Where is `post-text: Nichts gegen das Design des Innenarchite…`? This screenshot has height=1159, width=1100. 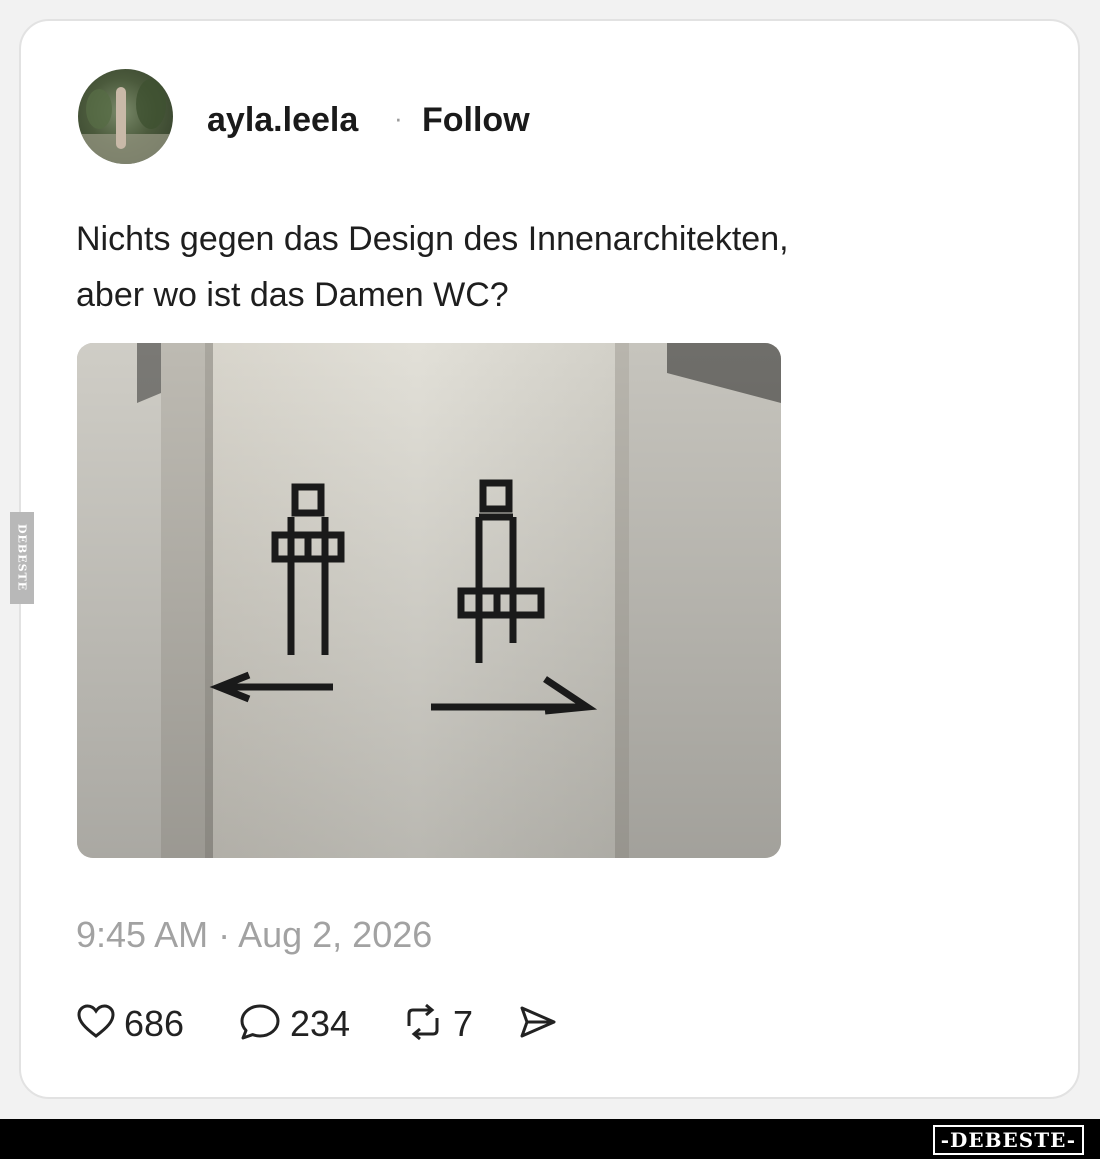 post-text: Nichts gegen das Design des Innenarchite… is located at coordinates (526, 267).